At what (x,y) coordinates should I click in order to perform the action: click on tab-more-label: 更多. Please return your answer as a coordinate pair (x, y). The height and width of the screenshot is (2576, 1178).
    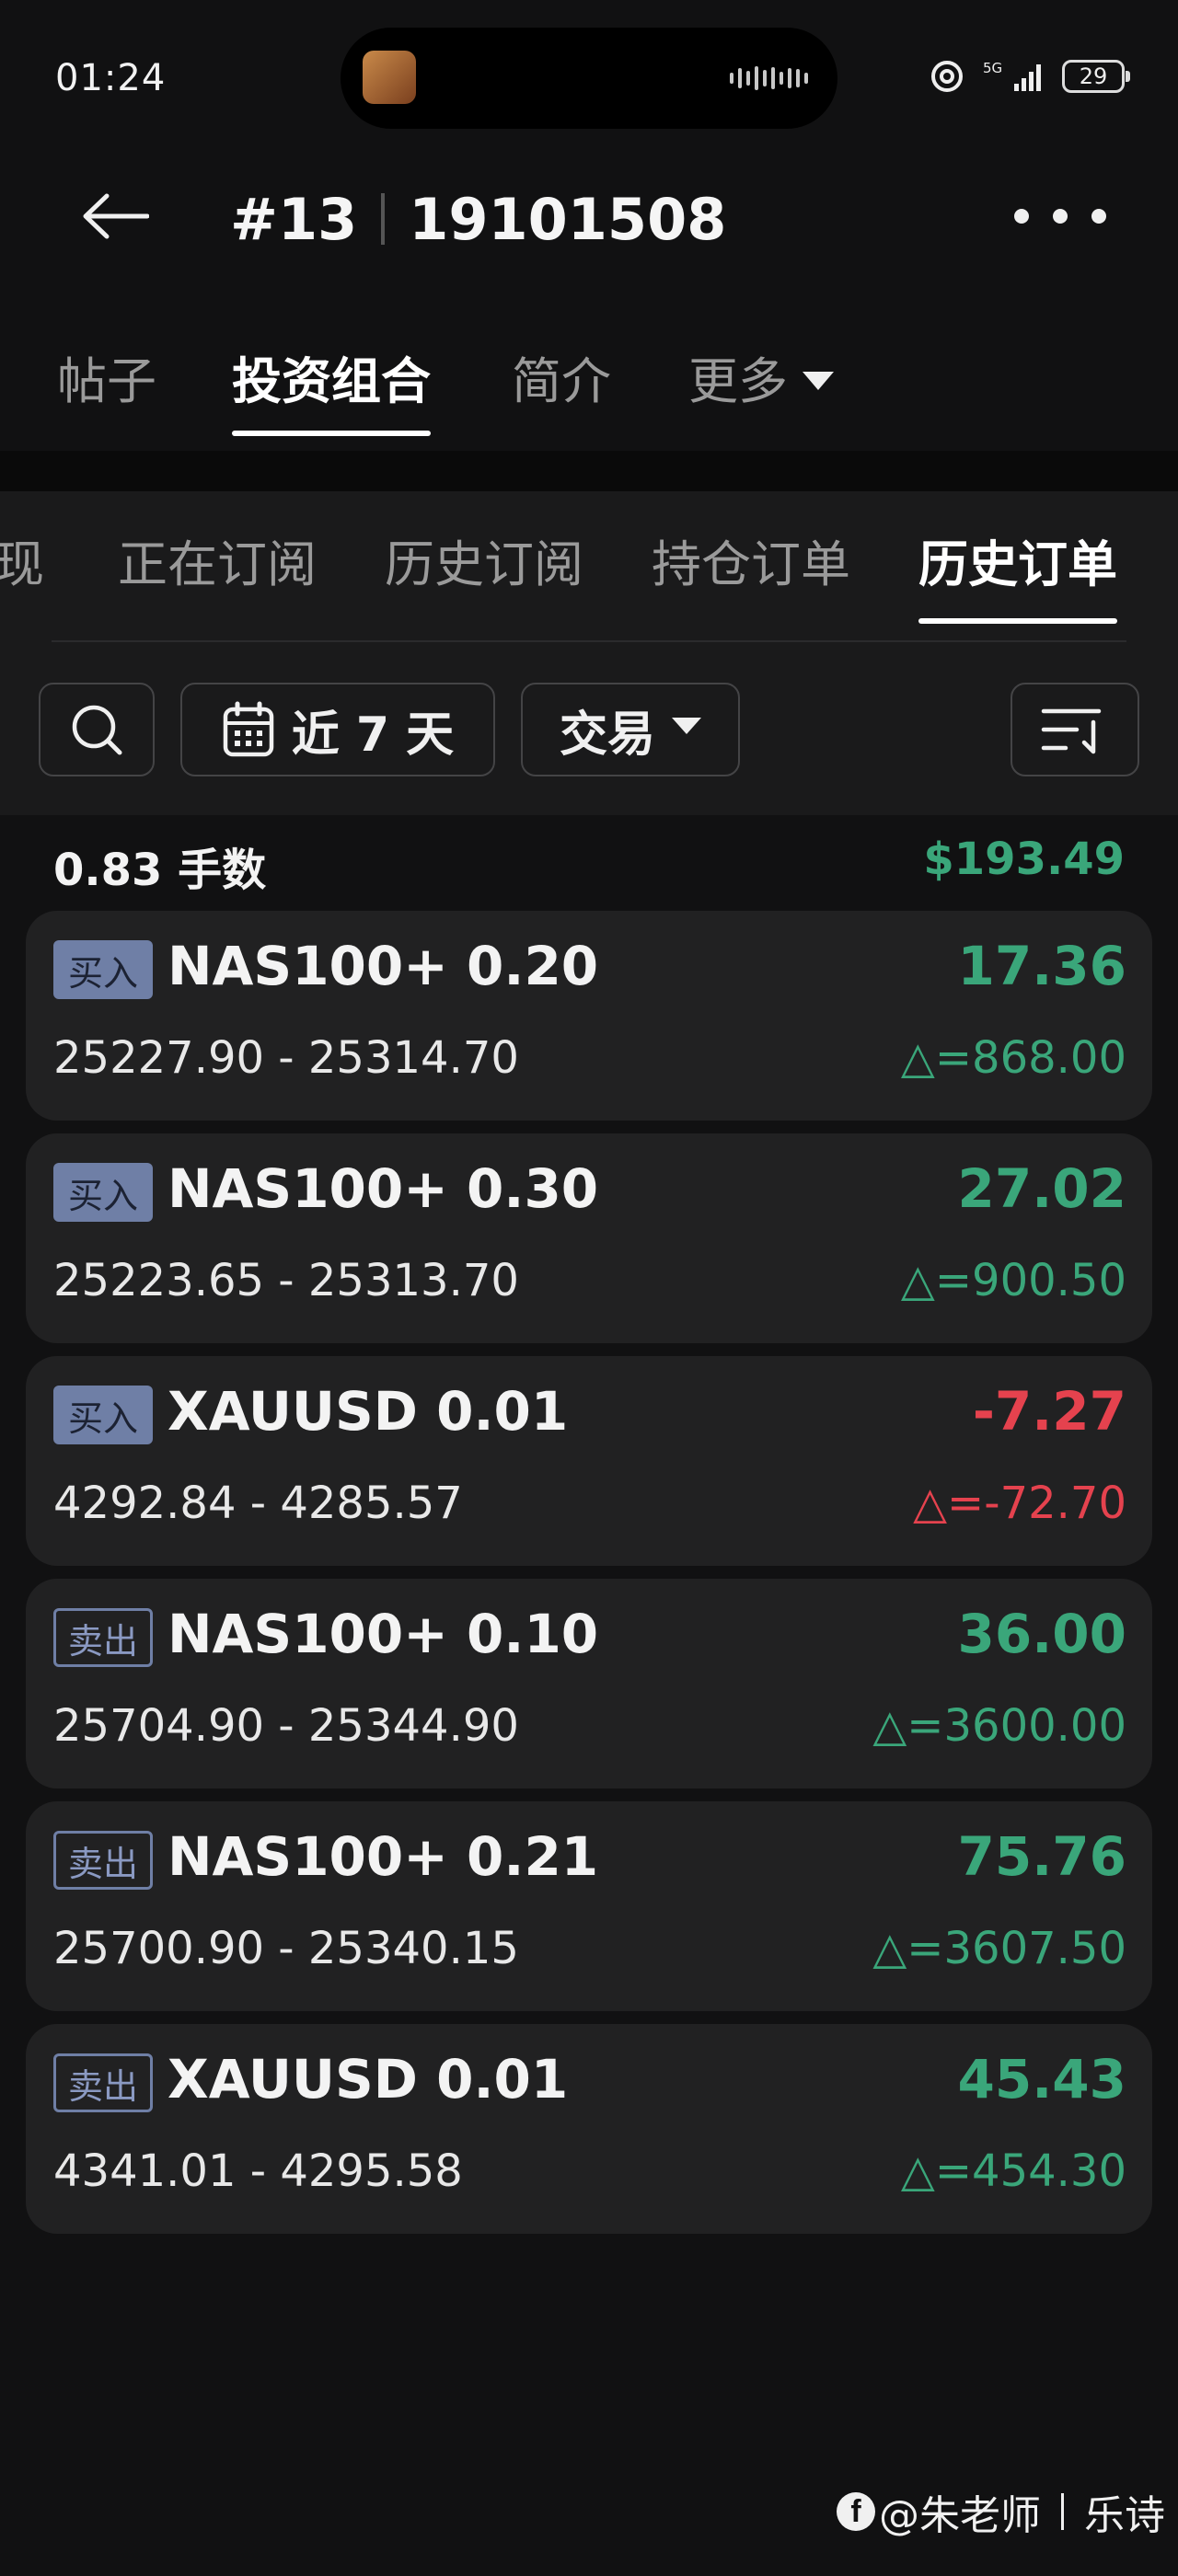
    Looking at the image, I should click on (738, 381).